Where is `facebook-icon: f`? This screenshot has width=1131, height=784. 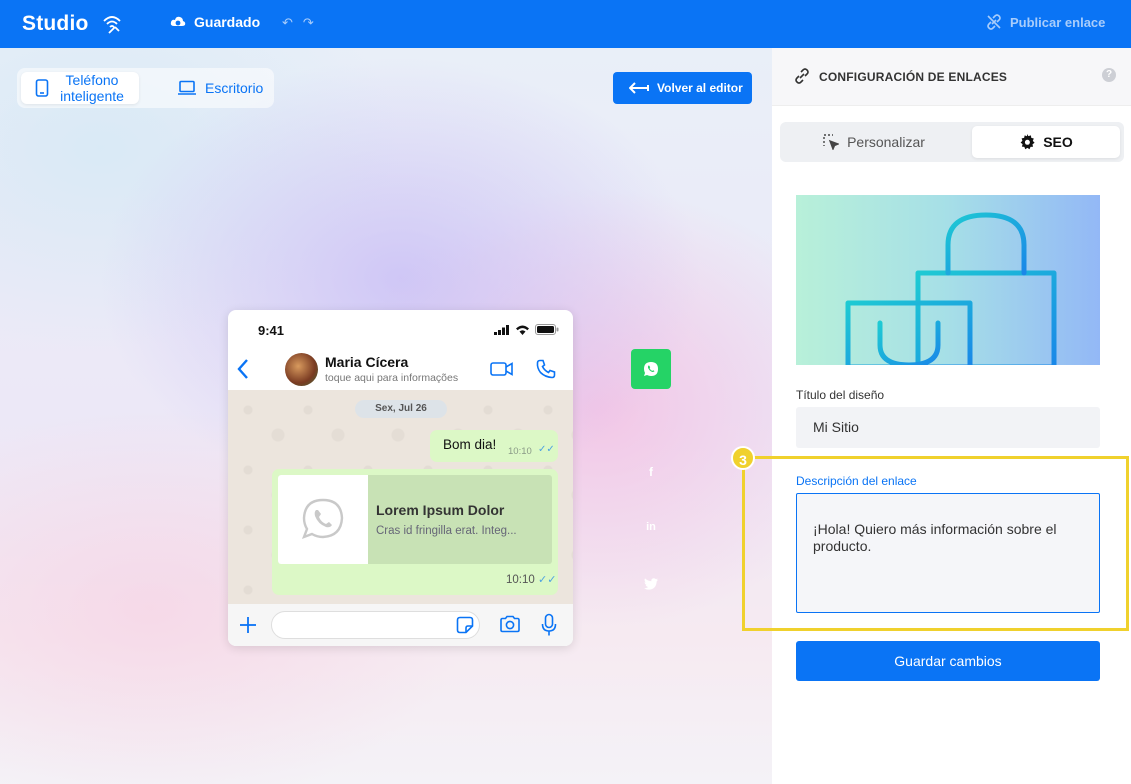
facebook-icon: f is located at coordinates (651, 472).